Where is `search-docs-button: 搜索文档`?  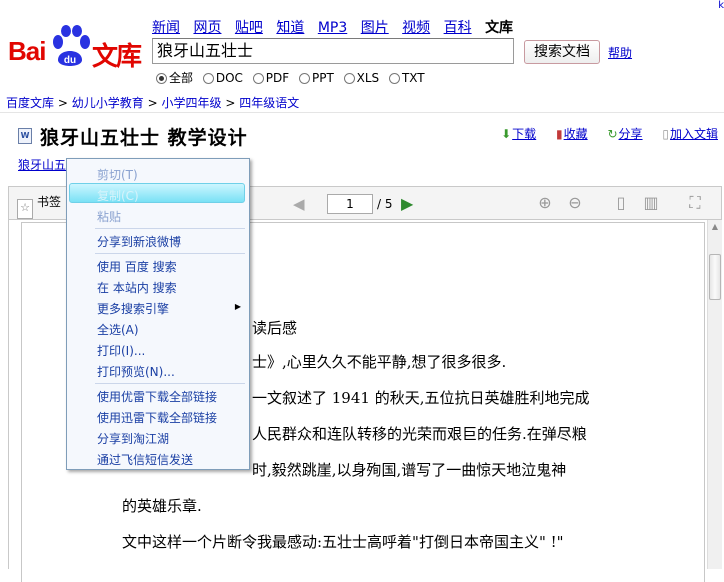
search-docs-button: 搜索文档 is located at coordinates (562, 52).